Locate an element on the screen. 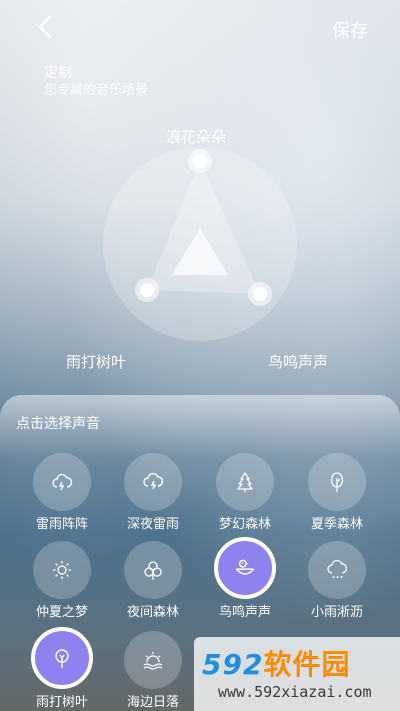  sound-item-seaside-sunset: 海边日落 is located at coordinates (153, 671).